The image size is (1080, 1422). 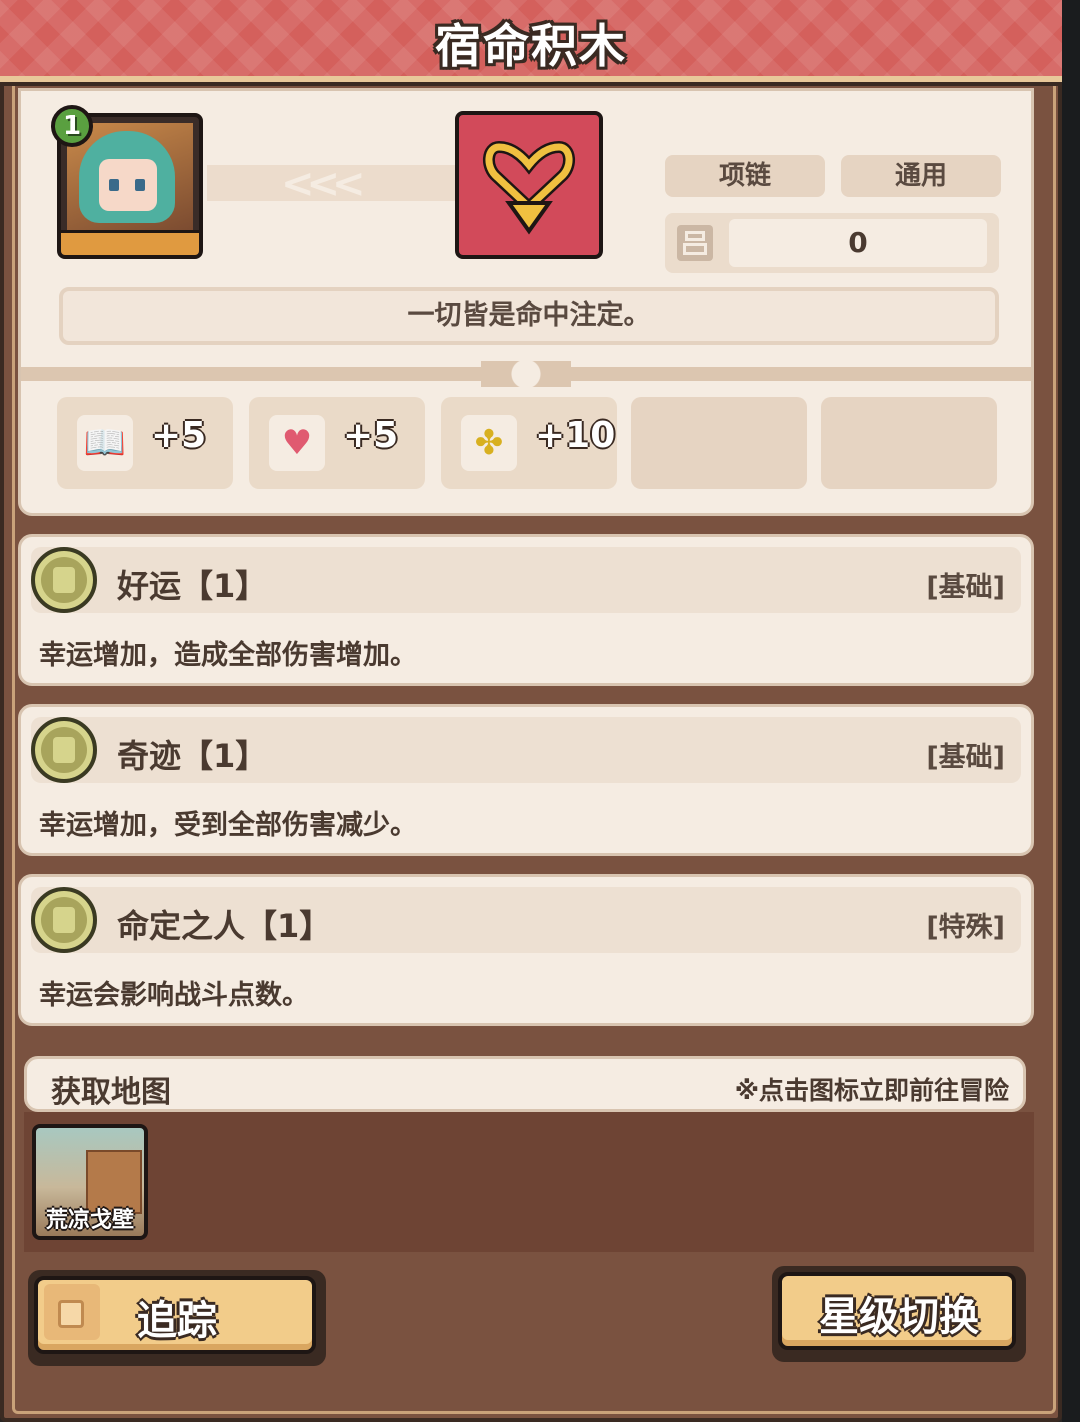 What do you see at coordinates (105, 443) in the screenshot?
I see `book-icon: 📖` at bounding box center [105, 443].